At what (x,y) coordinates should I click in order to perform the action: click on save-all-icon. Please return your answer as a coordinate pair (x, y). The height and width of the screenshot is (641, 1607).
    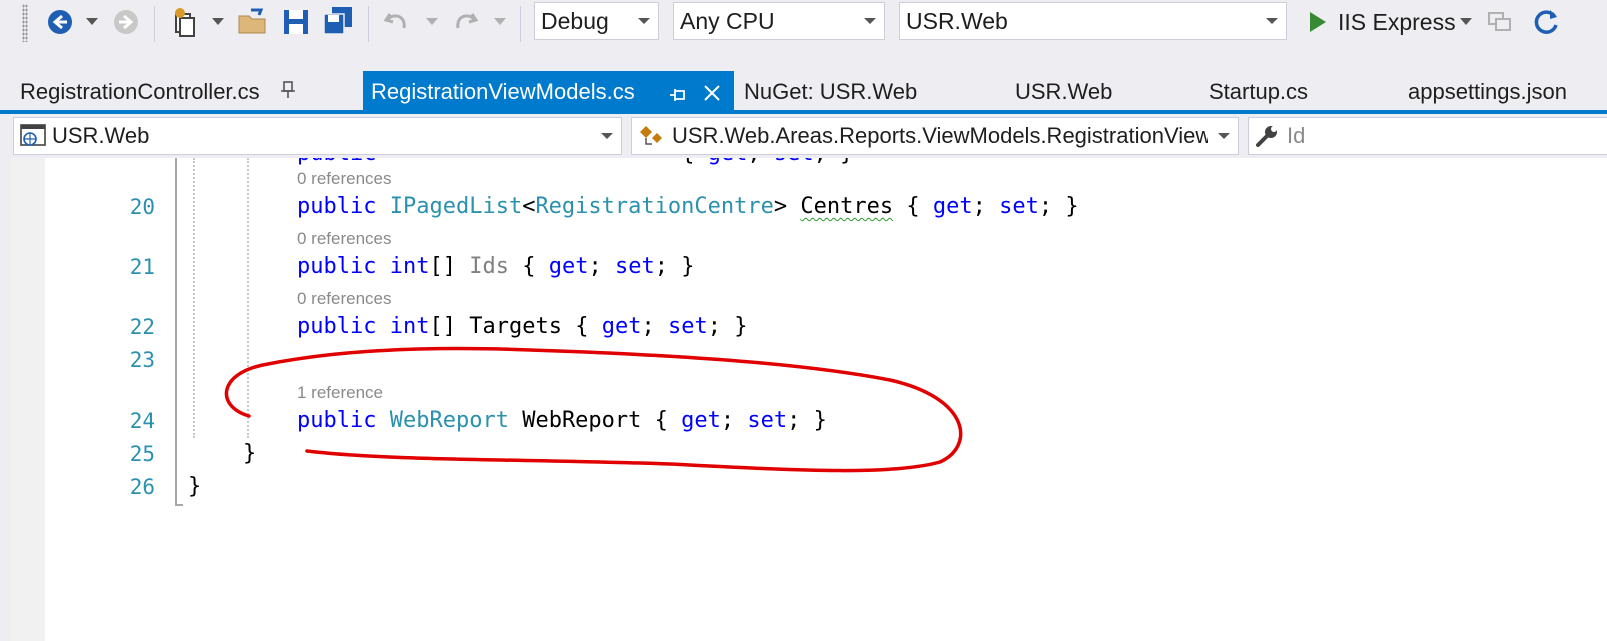
    Looking at the image, I should click on (338, 21).